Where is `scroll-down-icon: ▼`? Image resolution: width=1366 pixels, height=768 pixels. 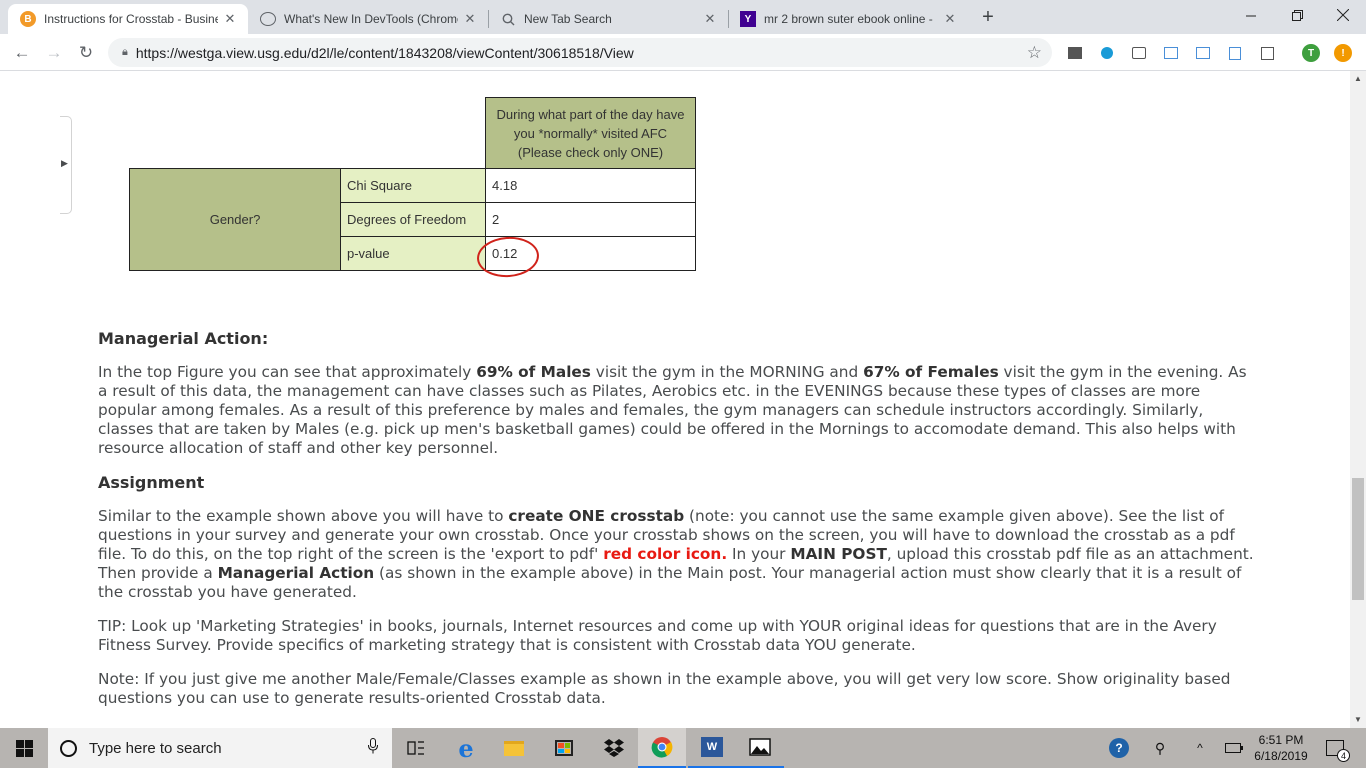
scroll-down-icon: ▼ is located at coordinates (1358, 720).